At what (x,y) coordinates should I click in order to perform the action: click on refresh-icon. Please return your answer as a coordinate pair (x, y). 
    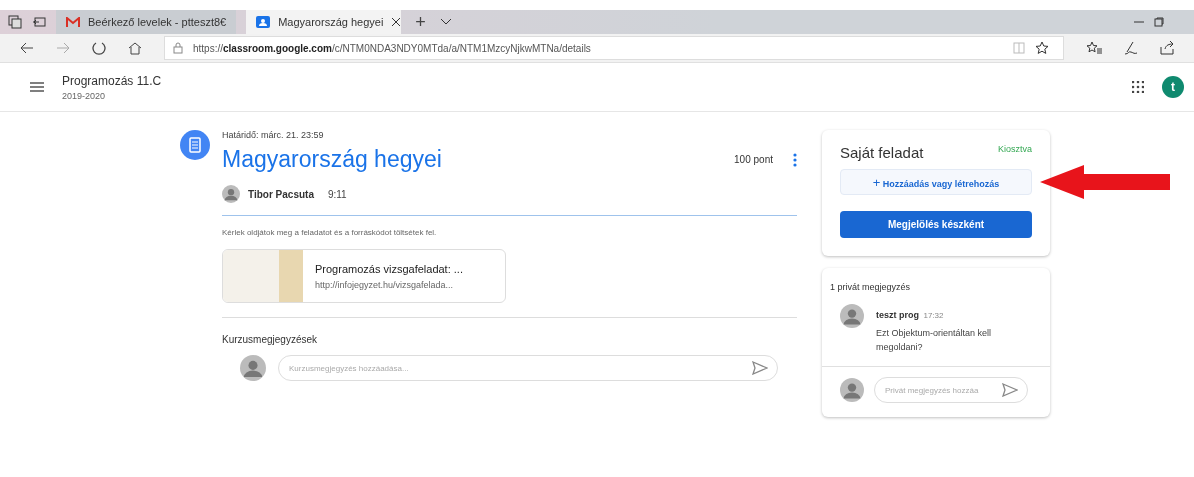
    Looking at the image, I should click on (99, 48).